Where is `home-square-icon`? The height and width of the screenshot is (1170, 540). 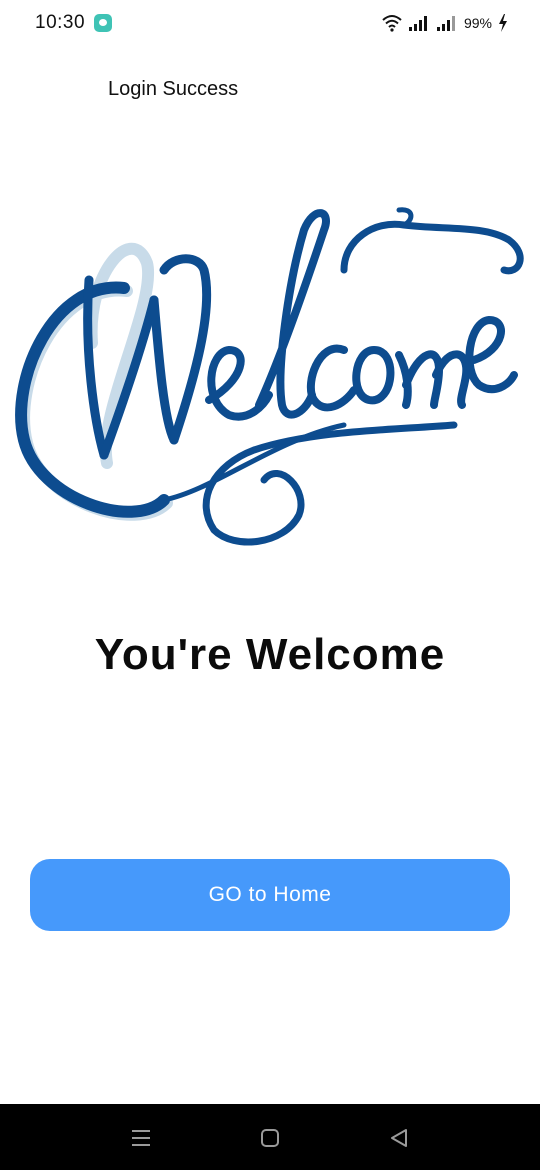
home-square-icon is located at coordinates (270, 1138).